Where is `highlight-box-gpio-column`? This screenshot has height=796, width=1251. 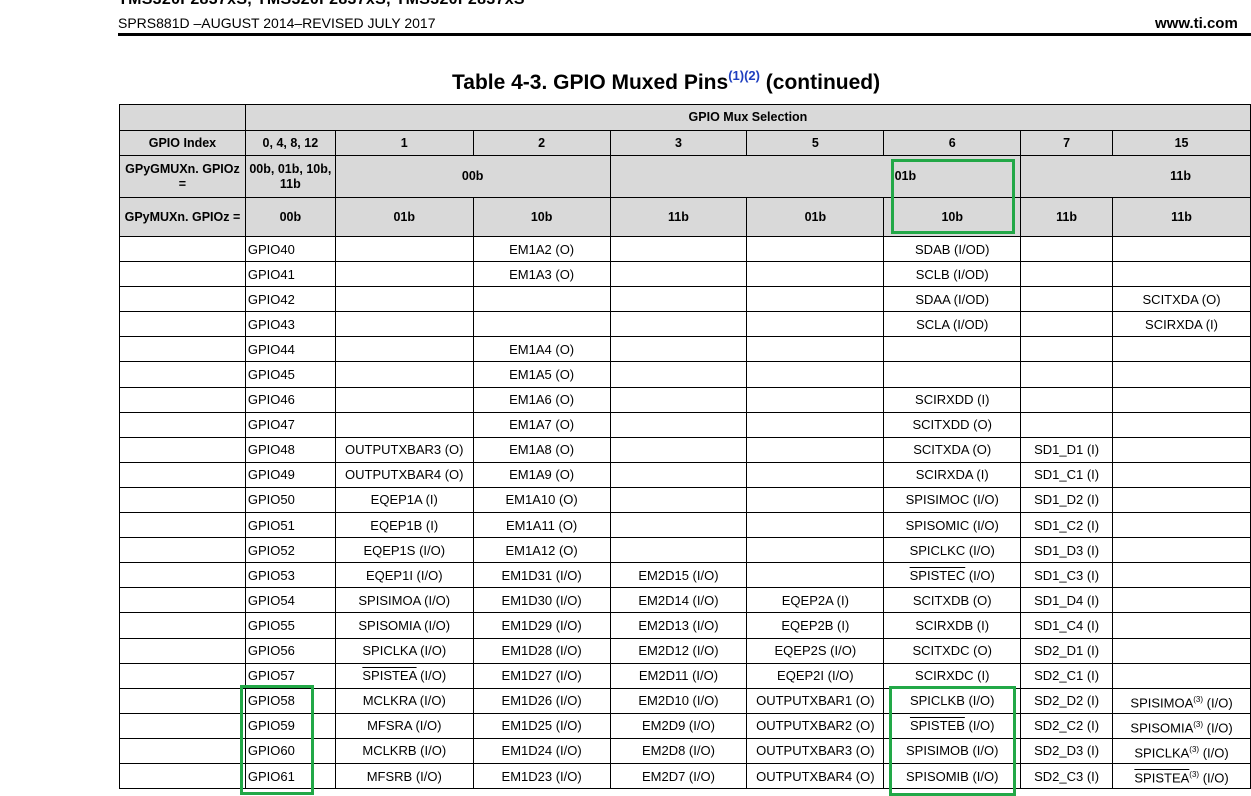
highlight-box-gpio-column is located at coordinates (277, 740).